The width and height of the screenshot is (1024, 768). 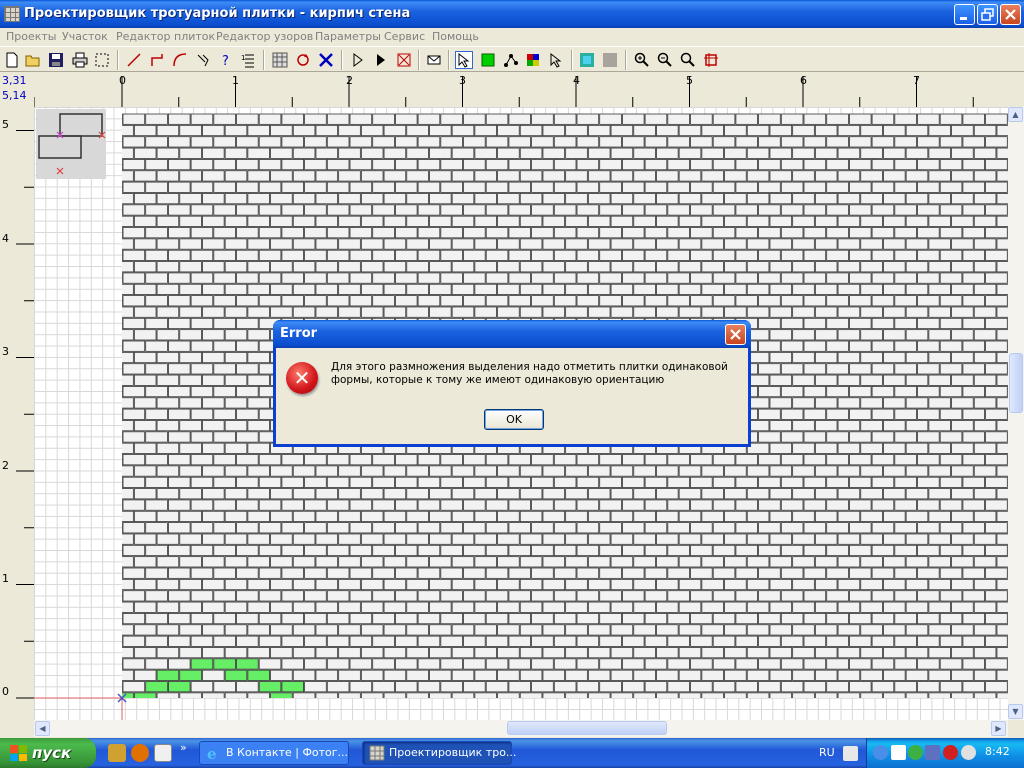 I want to click on horizontal-ruler-ticks, so click(x=503, y=91).